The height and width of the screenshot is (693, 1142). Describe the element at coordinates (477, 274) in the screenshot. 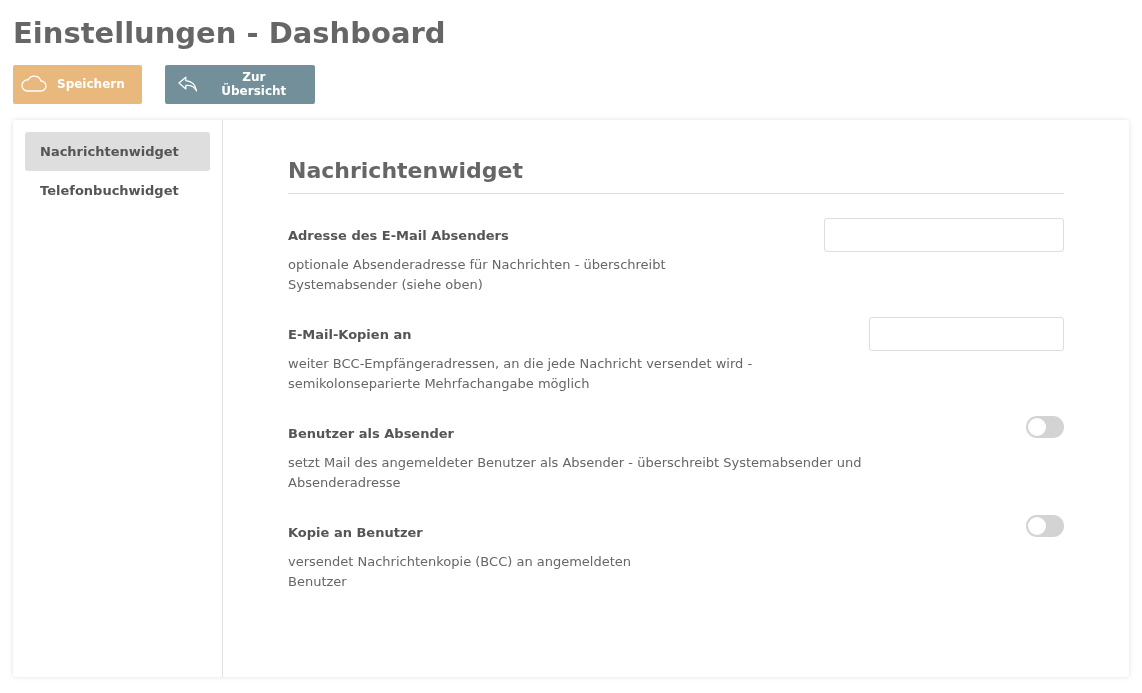

I see `setting-description: optionale Absenderadresse für Nachrichten - überschreibt Systemabsender (siehe oben)` at that location.